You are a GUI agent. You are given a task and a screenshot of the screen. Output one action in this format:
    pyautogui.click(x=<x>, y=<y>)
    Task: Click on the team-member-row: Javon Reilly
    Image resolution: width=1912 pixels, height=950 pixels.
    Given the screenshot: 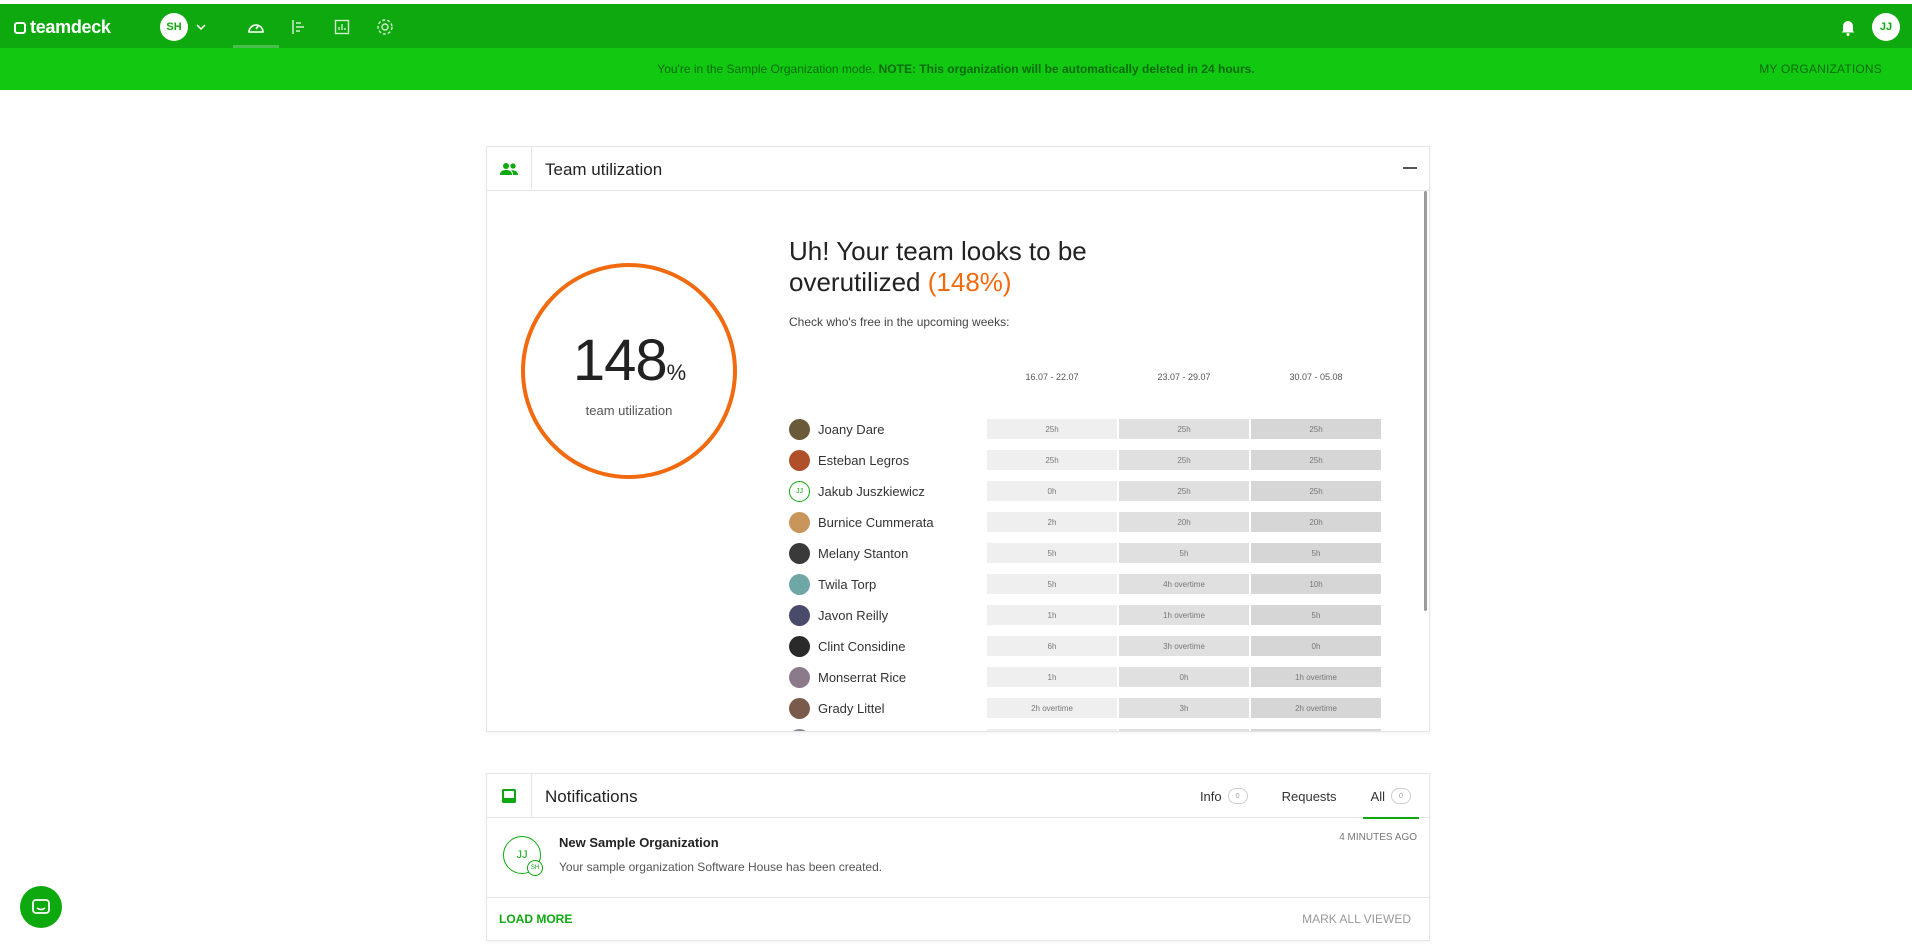 What is the action you would take?
    pyautogui.click(x=838, y=615)
    